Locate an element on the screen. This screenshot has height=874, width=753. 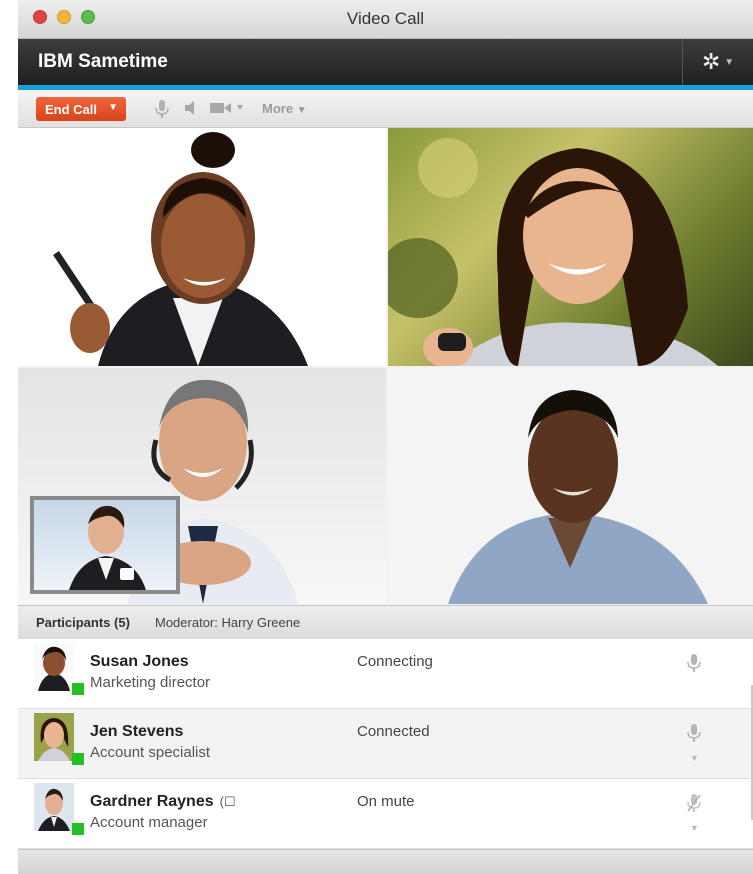
end-call-label: End Call is located at coordinates (71, 109).